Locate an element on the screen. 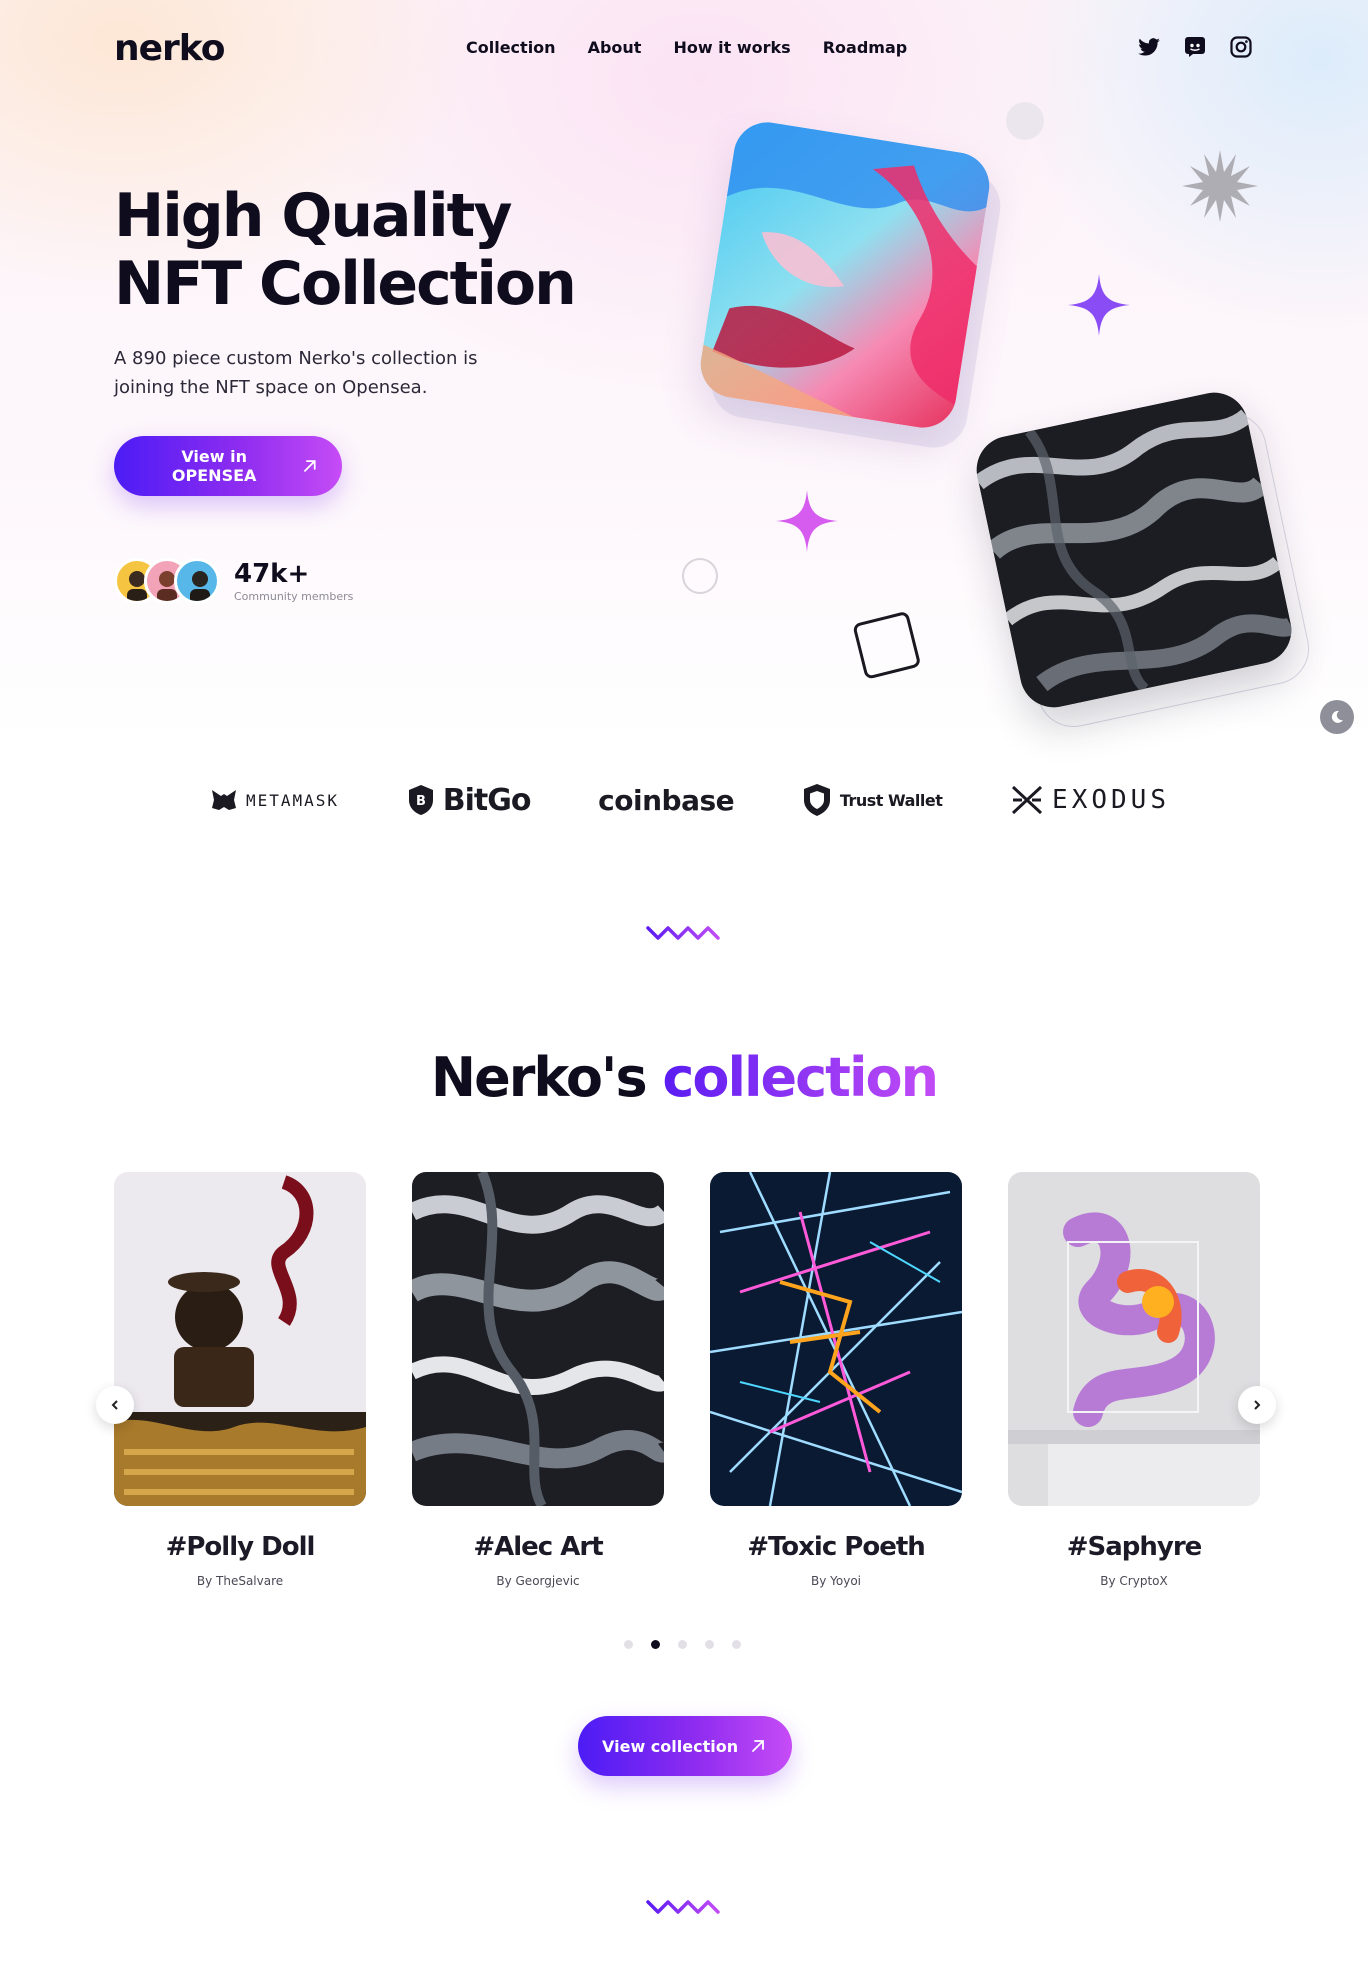 Image resolution: width=1368 pixels, height=1965 pixels. carousel-next-button is located at coordinates (1257, 1405).